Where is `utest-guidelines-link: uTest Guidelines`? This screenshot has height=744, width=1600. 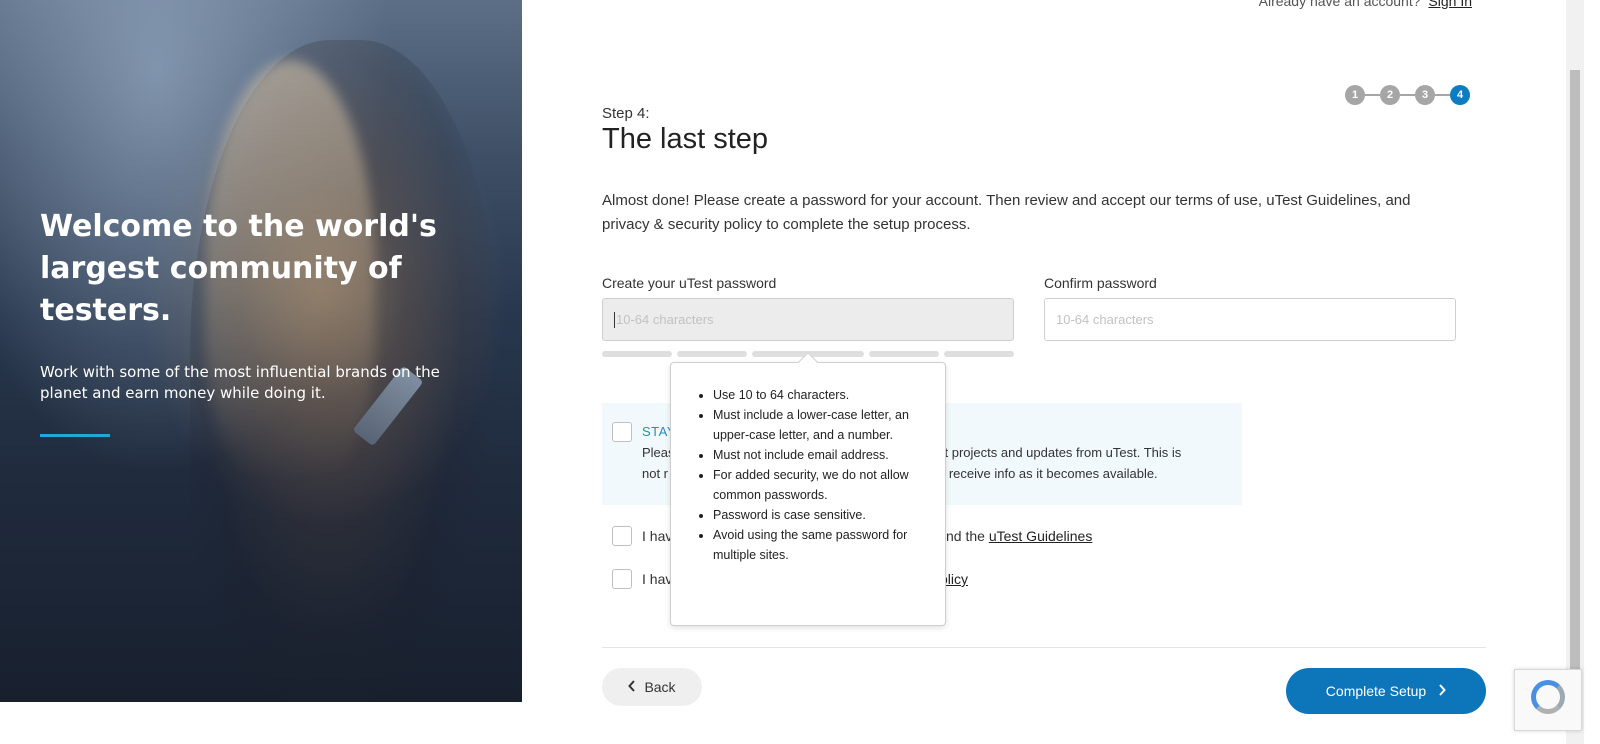 utest-guidelines-link: uTest Guidelines is located at coordinates (1041, 536).